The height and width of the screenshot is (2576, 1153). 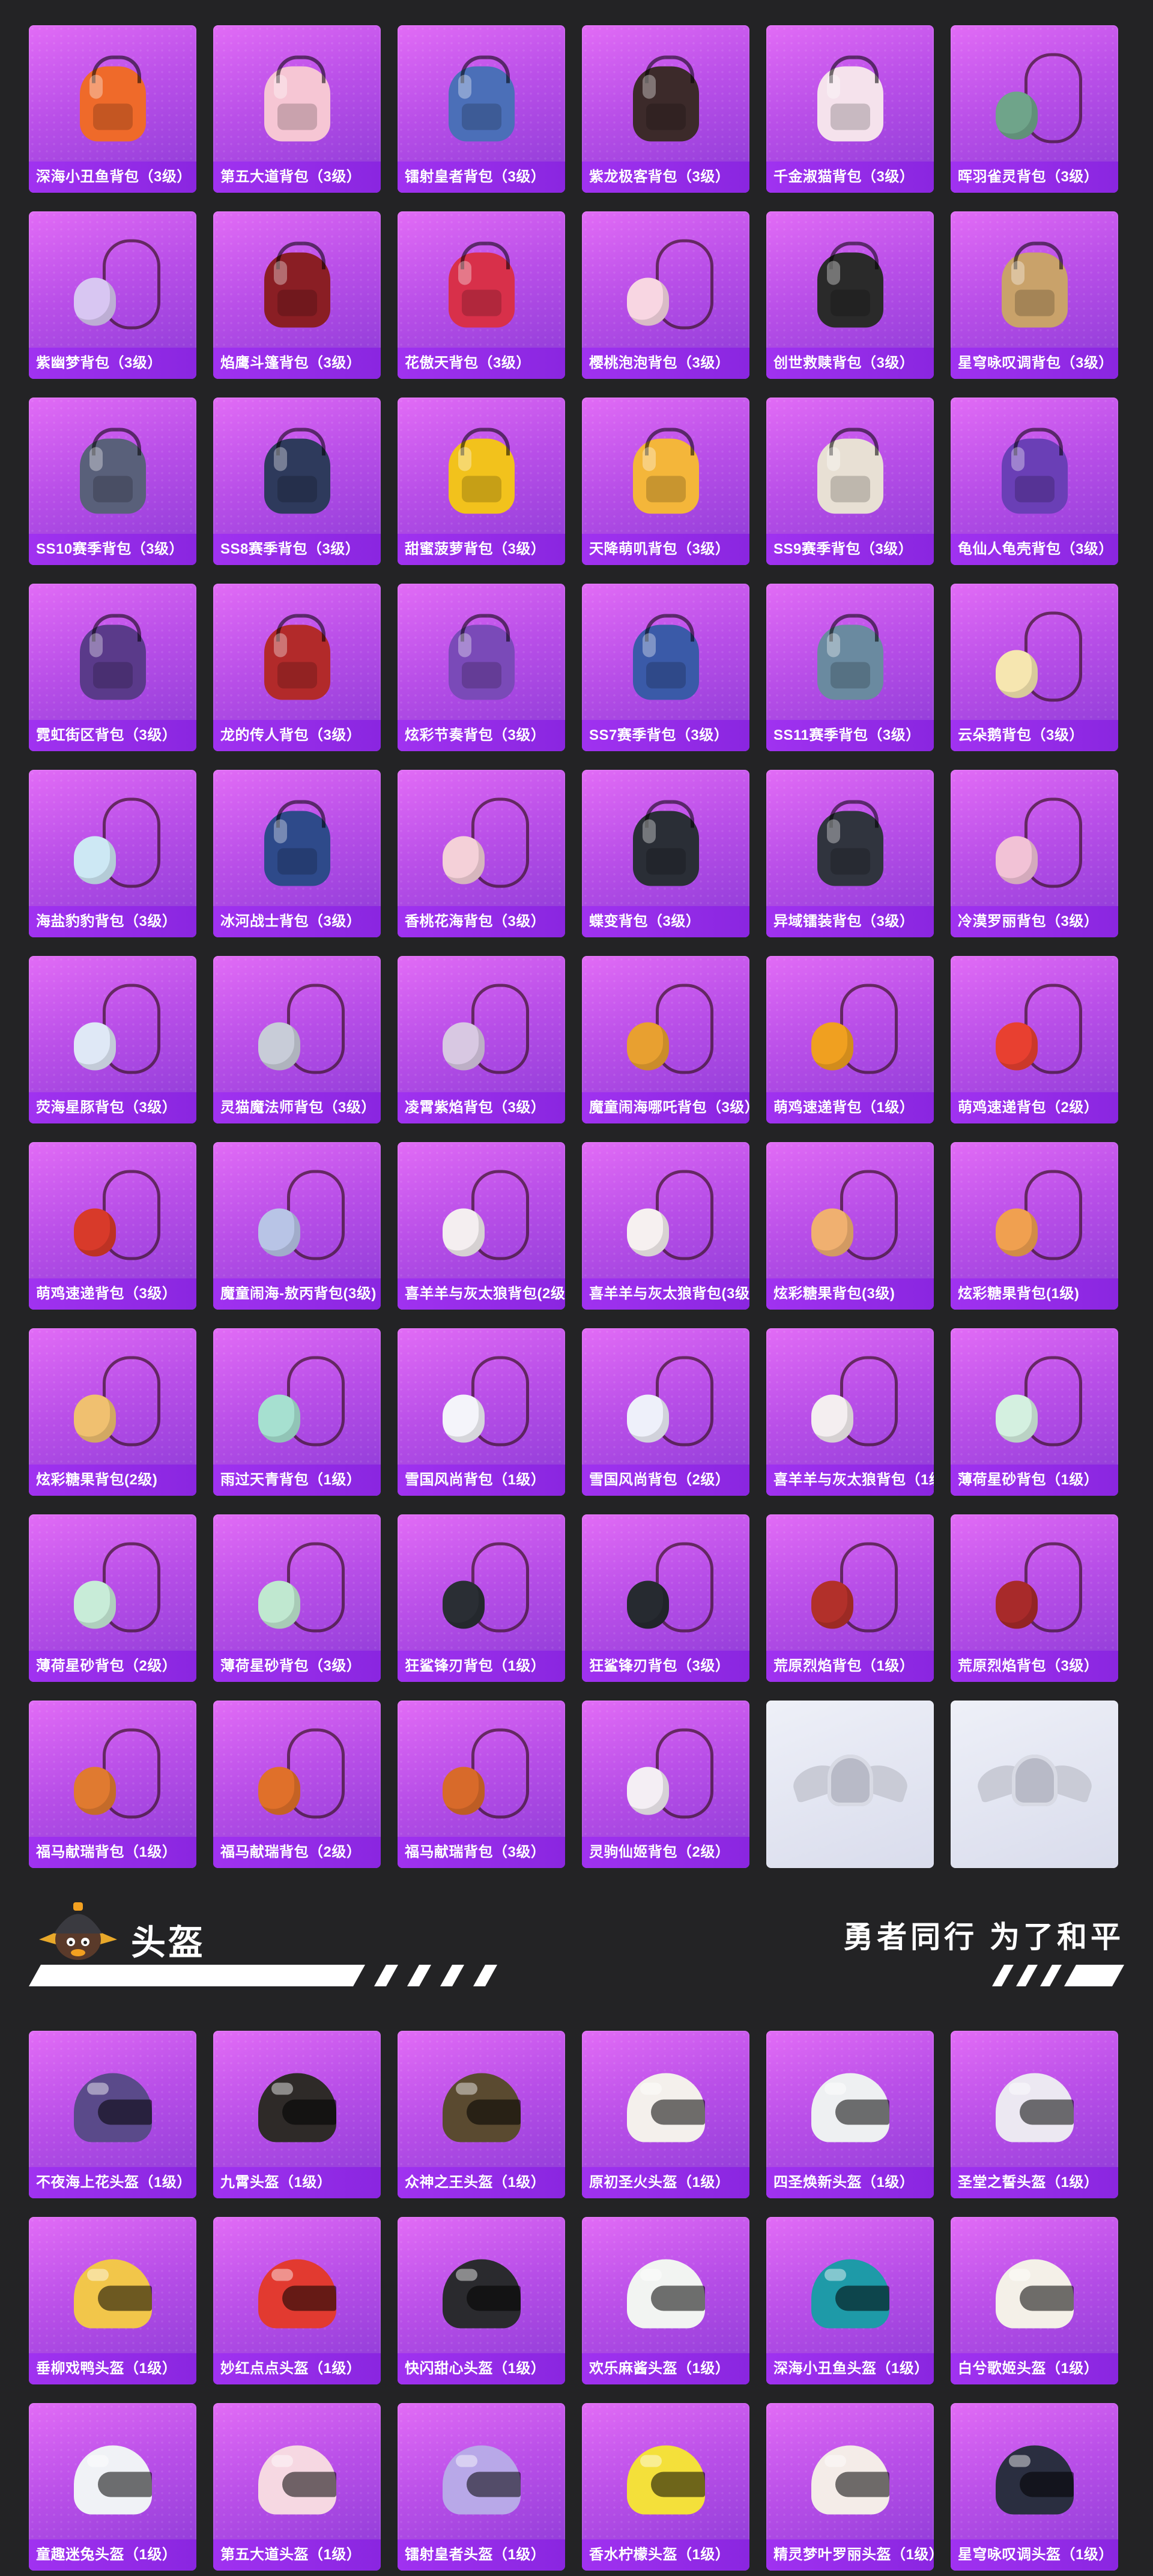 I want to click on backpack-card: 荧海星豚背包（3级）, so click(x=112, y=1039).